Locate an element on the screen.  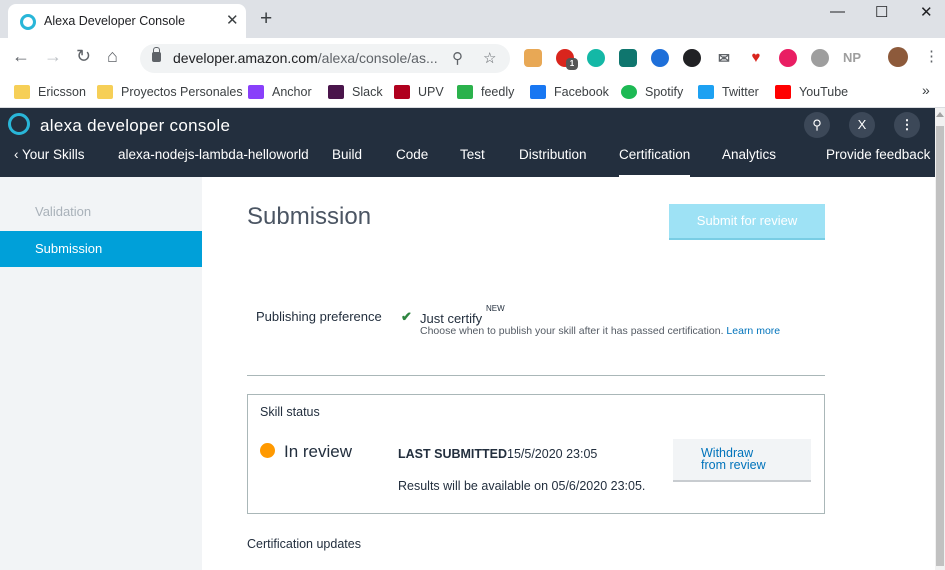
bookmark-label: Anchor is located at coordinates (292, 92).